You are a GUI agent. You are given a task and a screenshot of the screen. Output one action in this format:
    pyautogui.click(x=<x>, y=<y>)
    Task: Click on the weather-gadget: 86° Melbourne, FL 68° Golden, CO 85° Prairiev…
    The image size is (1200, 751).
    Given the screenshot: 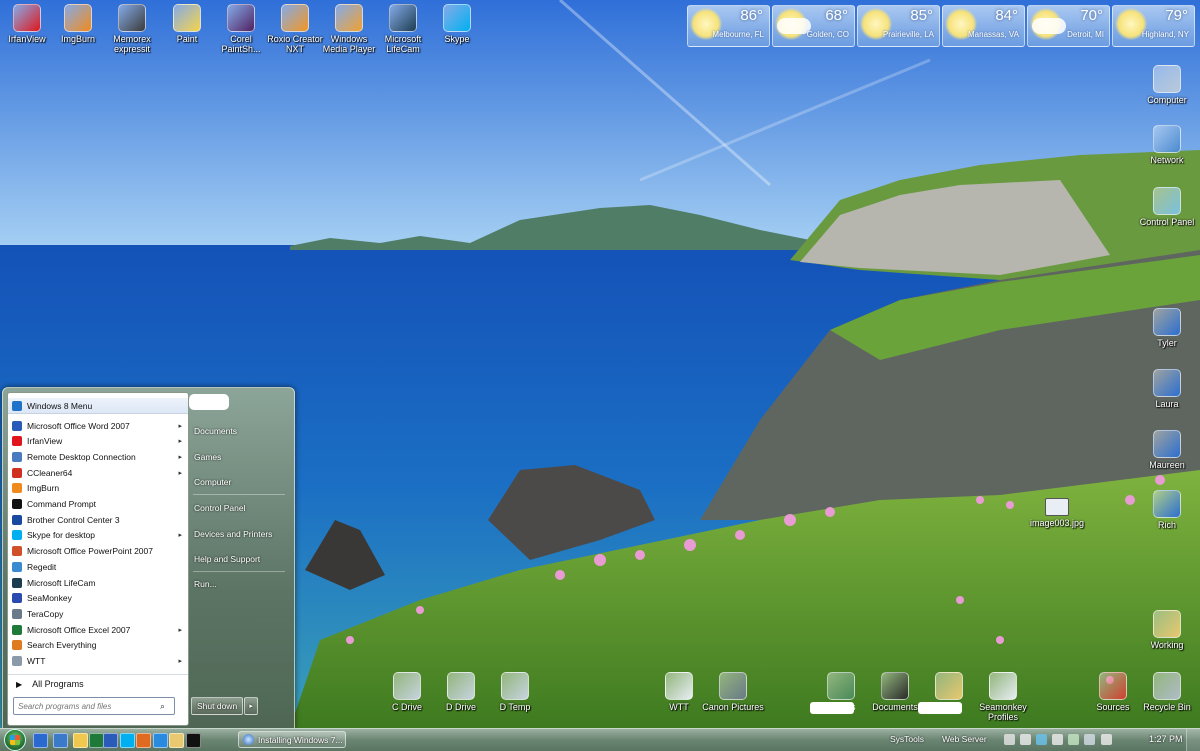 What is the action you would take?
    pyautogui.click(x=941, y=26)
    